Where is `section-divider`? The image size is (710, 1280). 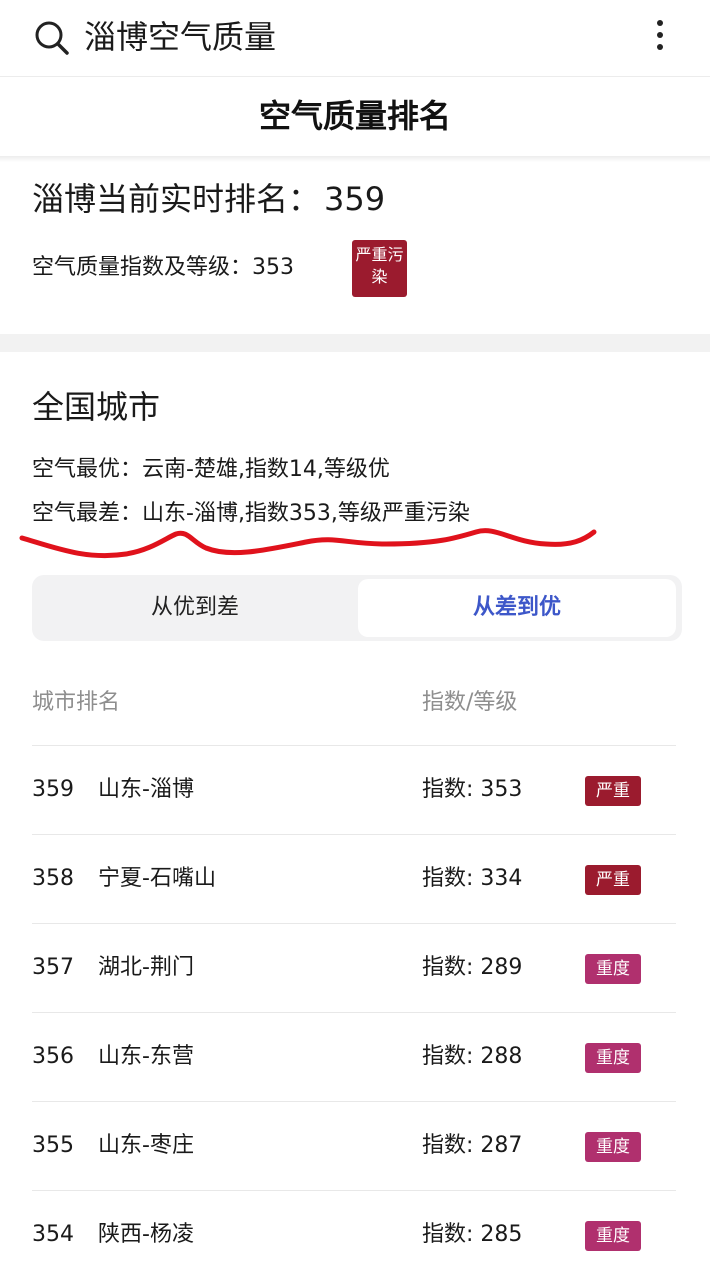 section-divider is located at coordinates (355, 343).